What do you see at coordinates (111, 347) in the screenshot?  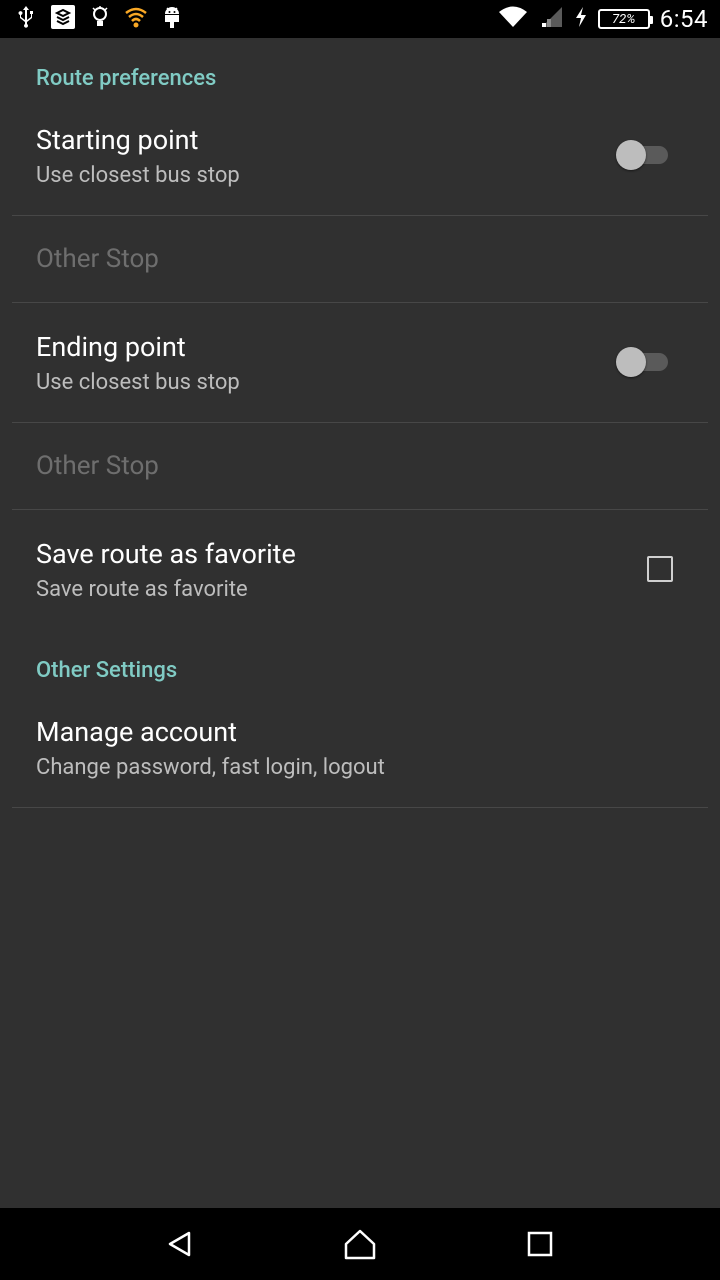 I see `pref-ending-point-title: Ending point` at bounding box center [111, 347].